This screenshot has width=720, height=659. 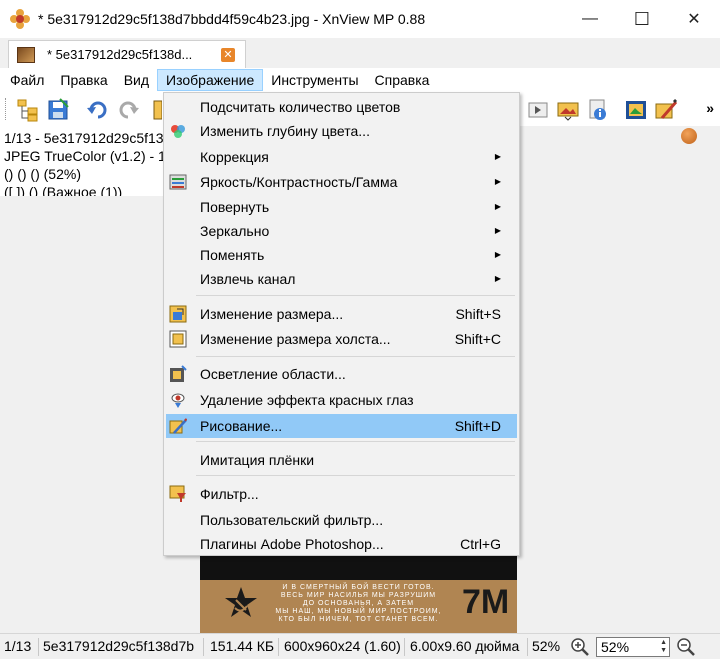 I want to click on redo-icon, so click(x=128, y=110).